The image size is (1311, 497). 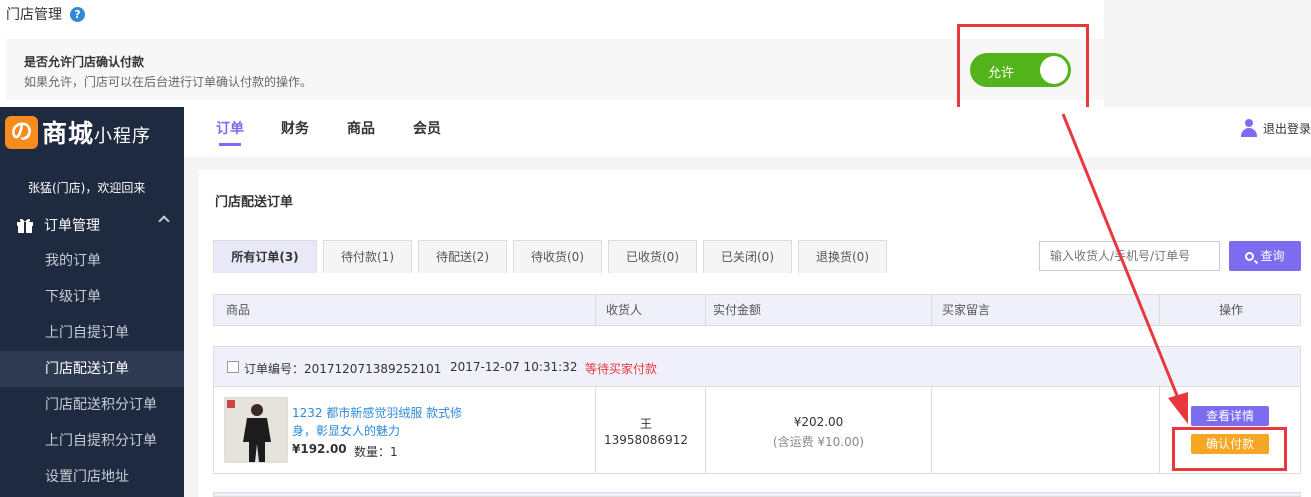 I want to click on sidebar-item-store-address: 设置门店地址, so click(x=92, y=477).